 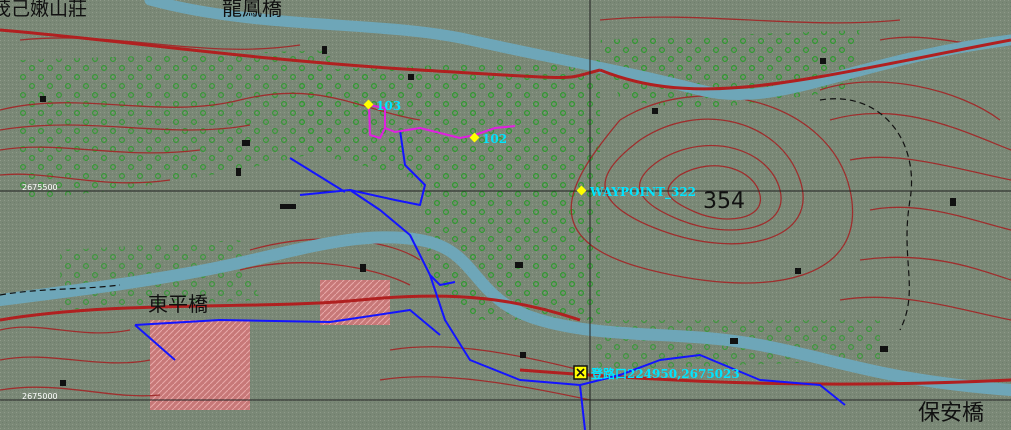 What do you see at coordinates (724, 201) in the screenshot?
I see `elevation-label: 354` at bounding box center [724, 201].